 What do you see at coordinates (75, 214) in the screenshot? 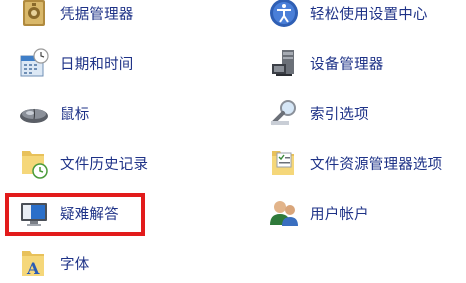
I see `highlight-box` at bounding box center [75, 214].